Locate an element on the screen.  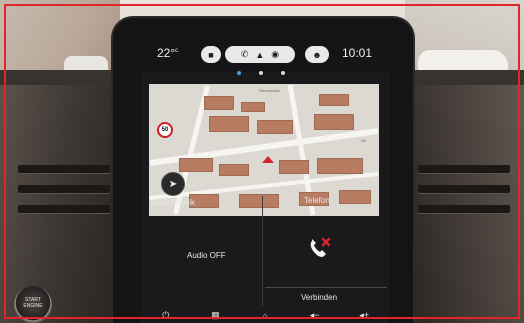
start-engine-button: START ENGINE is located at coordinates (33, 304).